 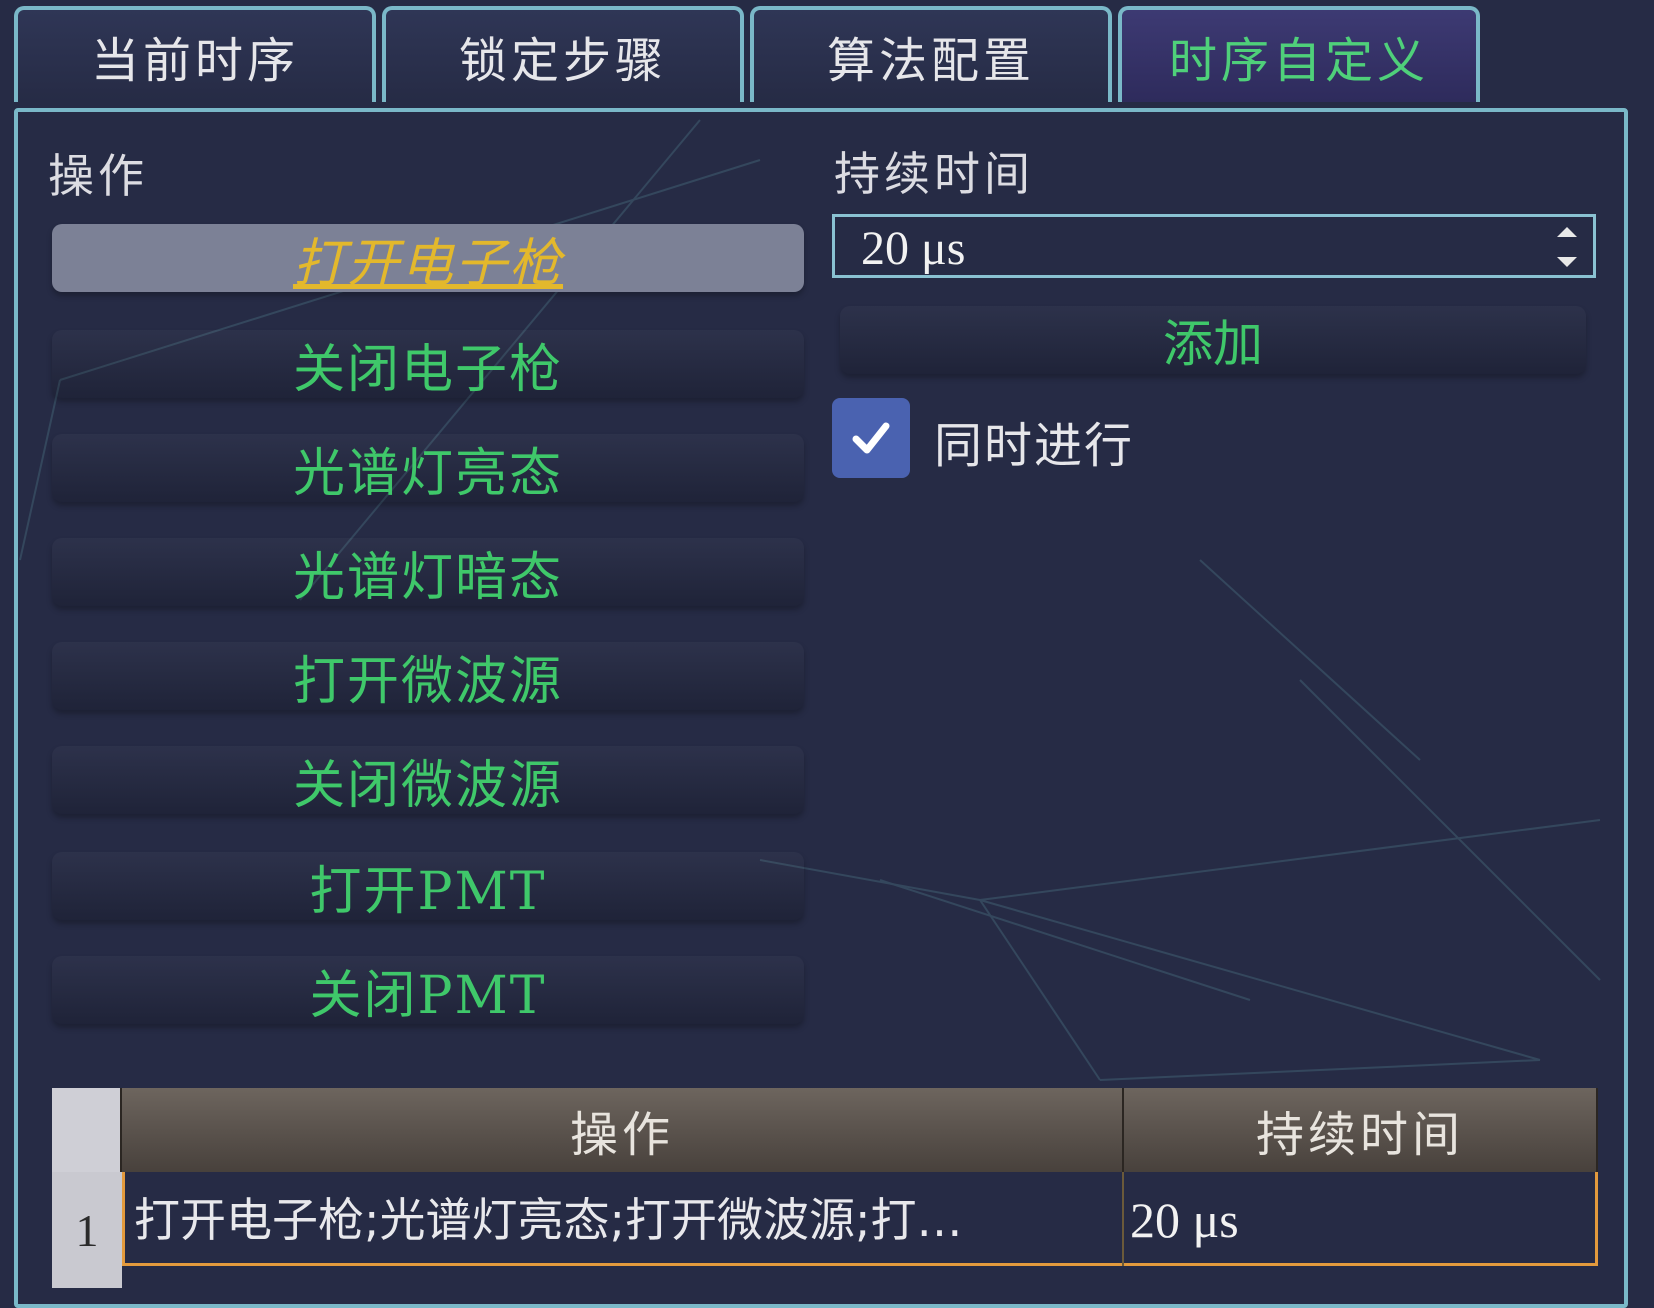 I want to click on checkmark-icon, so click(x=871, y=438).